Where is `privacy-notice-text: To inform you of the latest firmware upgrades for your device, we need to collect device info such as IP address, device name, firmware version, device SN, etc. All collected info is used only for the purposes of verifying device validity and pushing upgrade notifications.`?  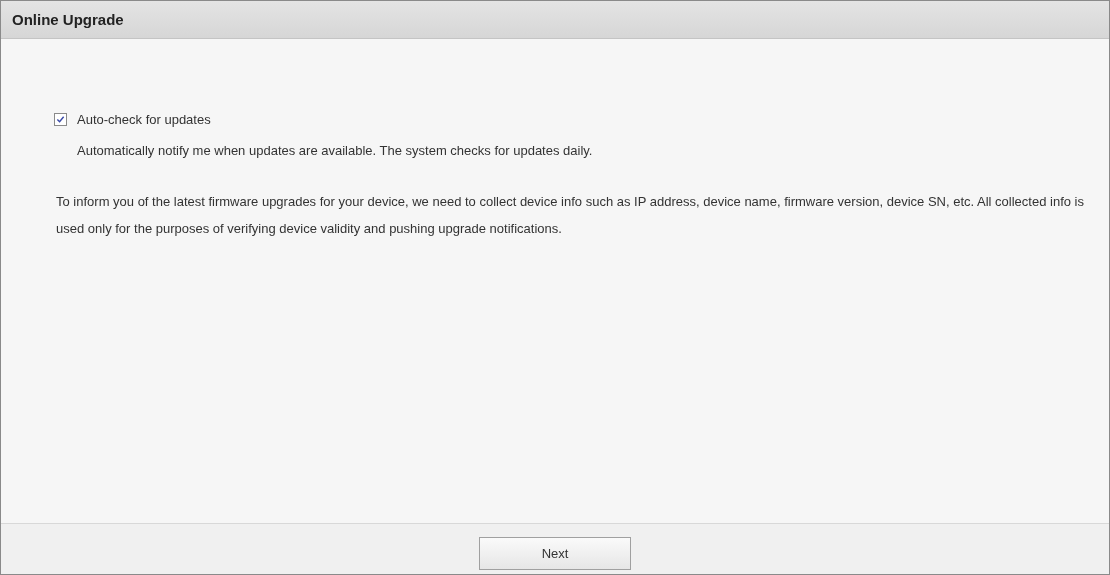
privacy-notice-text: To inform you of the latest firmware upgrades for your device, we need to collect device info such as IP address, device name, firmware version, device SN, etc. All collected info is used only for the purposes of verifying device validity and pushing upgrade notifications. is located at coordinates (570, 215).